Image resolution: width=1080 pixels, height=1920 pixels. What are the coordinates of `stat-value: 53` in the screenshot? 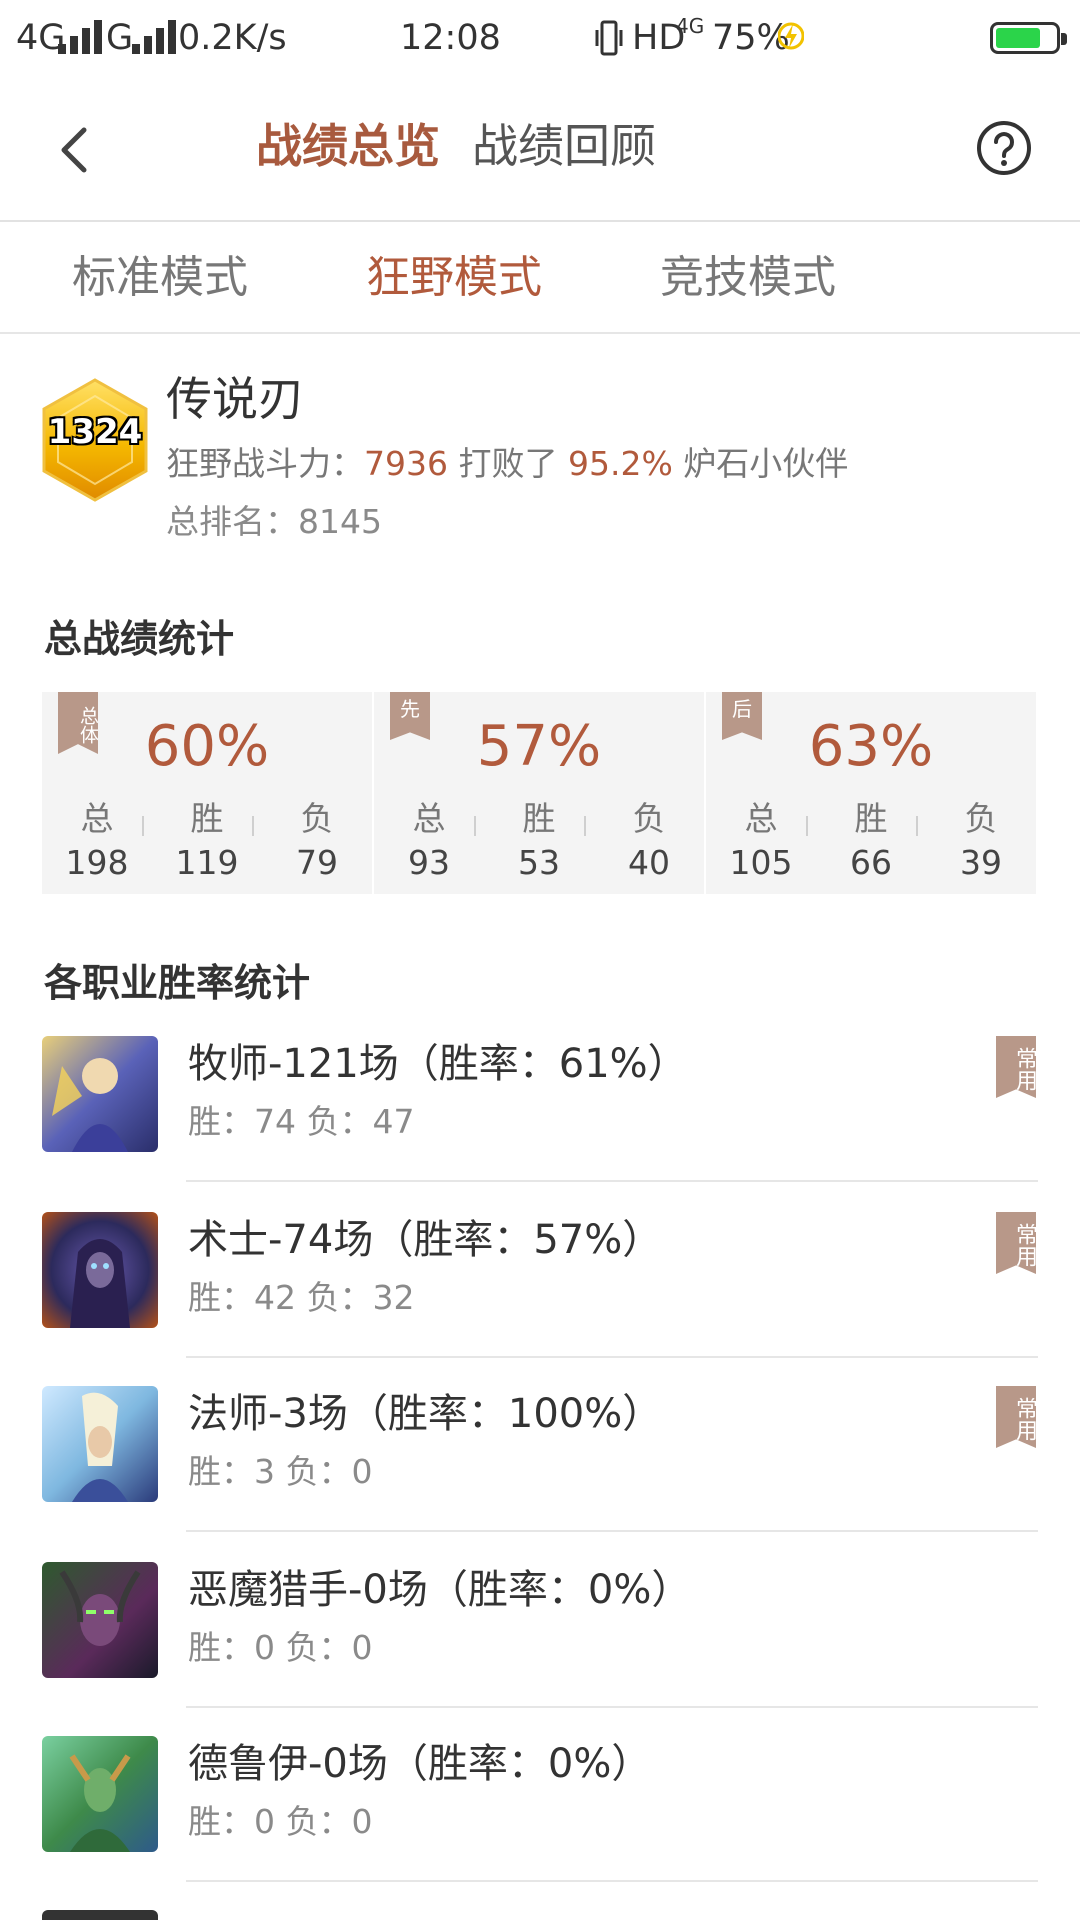 It's located at (539, 862).